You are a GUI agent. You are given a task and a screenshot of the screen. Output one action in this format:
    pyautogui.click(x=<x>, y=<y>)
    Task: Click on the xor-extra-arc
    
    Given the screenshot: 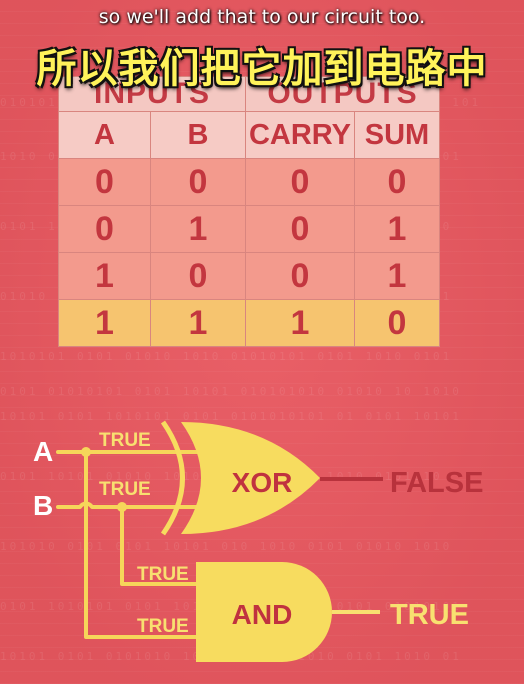 What is the action you would take?
    pyautogui.click(x=172, y=478)
    